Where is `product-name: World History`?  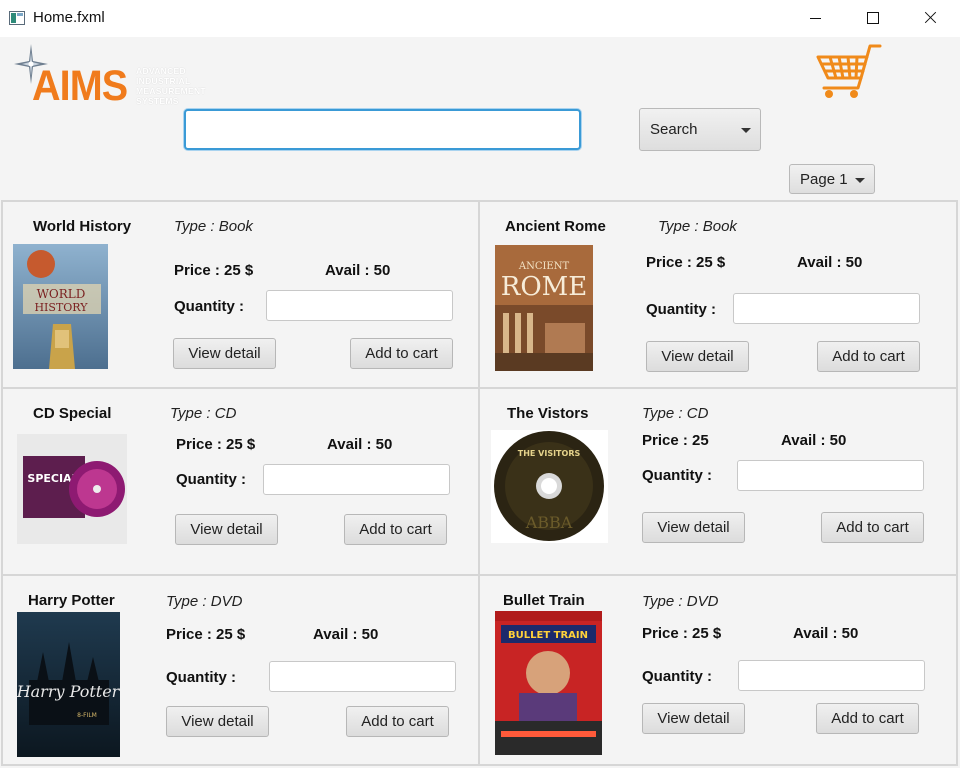
product-name: World History is located at coordinates (82, 226).